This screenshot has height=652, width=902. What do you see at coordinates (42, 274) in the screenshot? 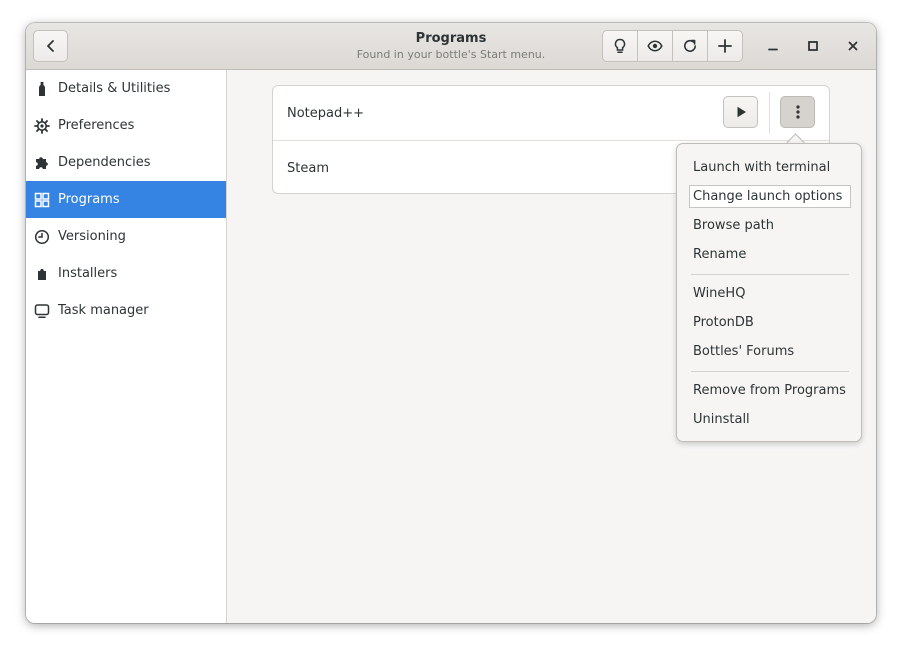
I see `package-icon` at bounding box center [42, 274].